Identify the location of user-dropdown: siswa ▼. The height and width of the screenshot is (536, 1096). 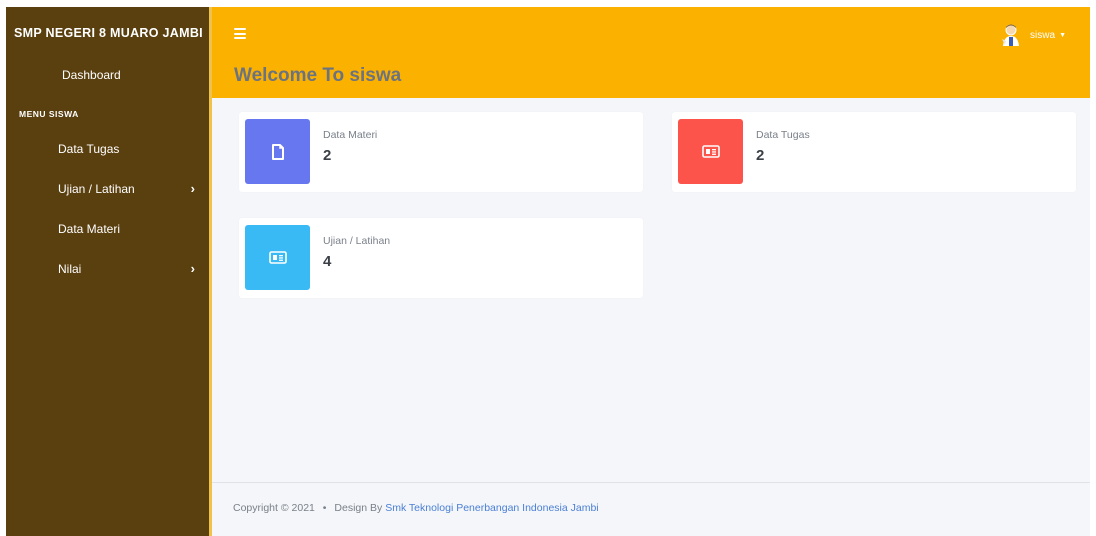
(1033, 35).